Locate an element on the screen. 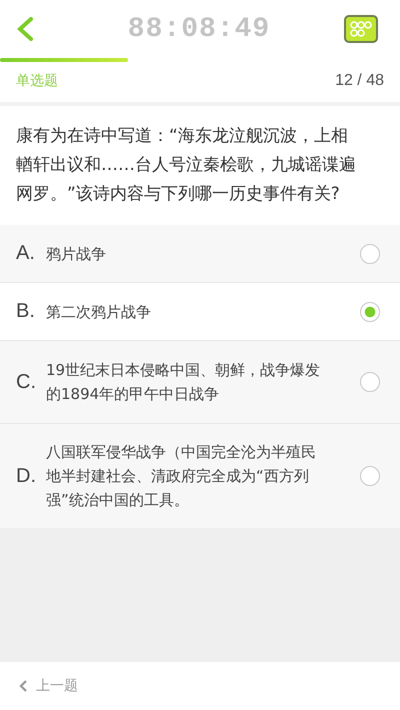  timer: 88:08:49 is located at coordinates (199, 29).